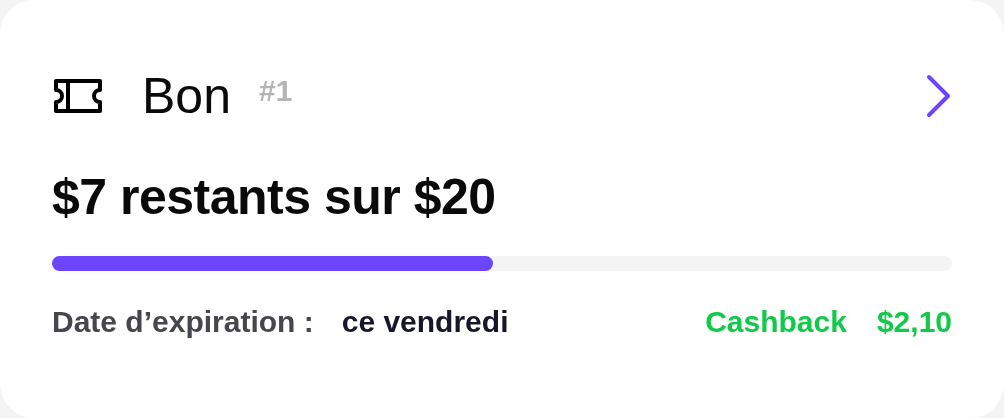  Describe the element at coordinates (183, 322) in the screenshot. I see `expiry-label: Date d’expiration :` at that location.